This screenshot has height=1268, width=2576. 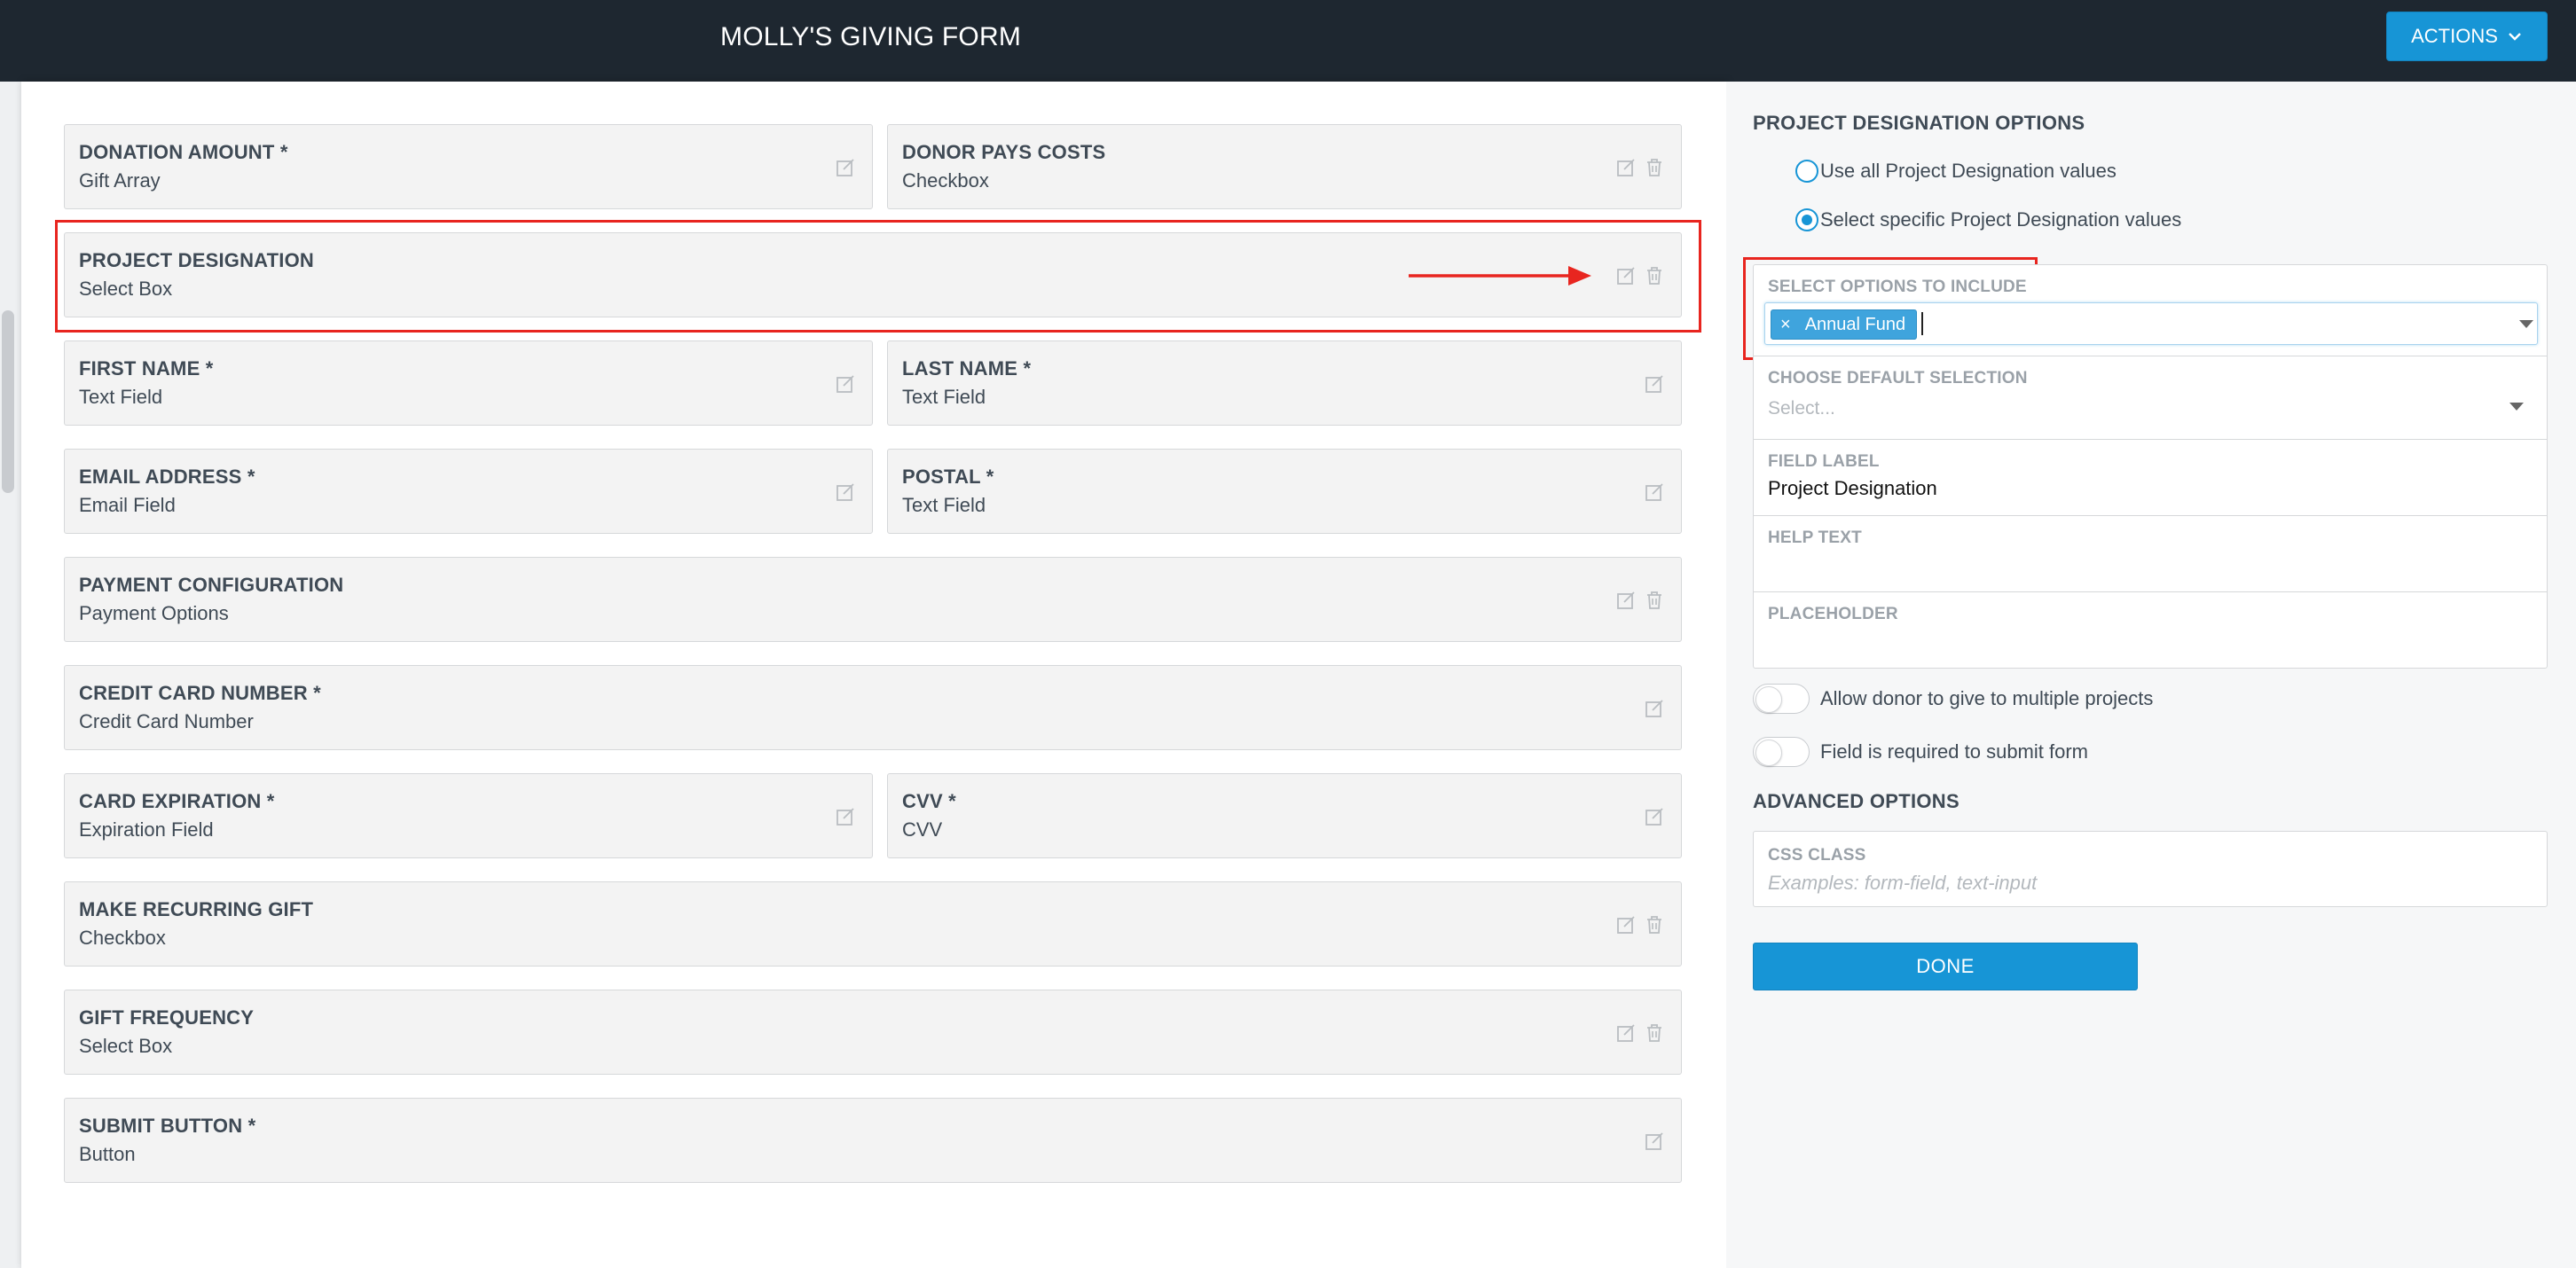 What do you see at coordinates (154, 613) in the screenshot?
I see `field-type: Payment Options` at bounding box center [154, 613].